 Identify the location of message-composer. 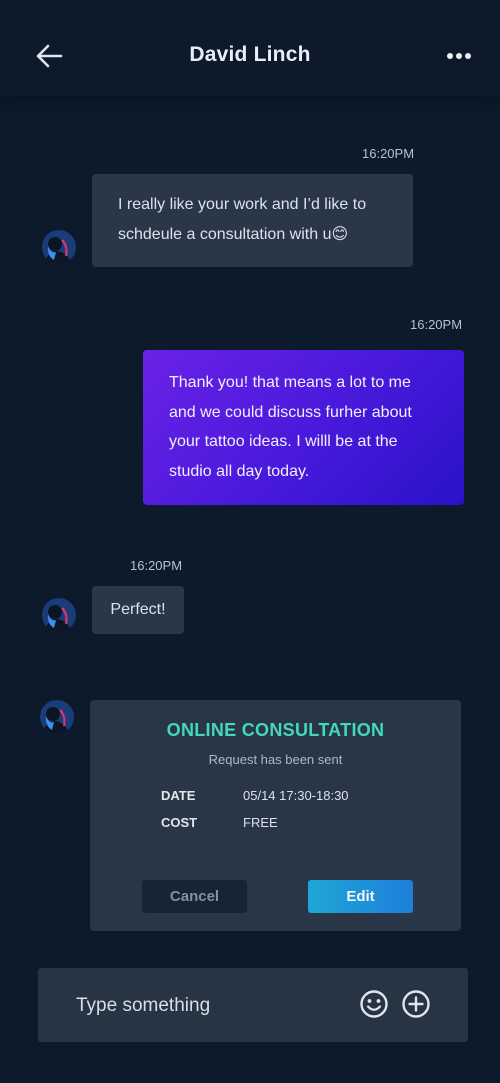
(253, 1005).